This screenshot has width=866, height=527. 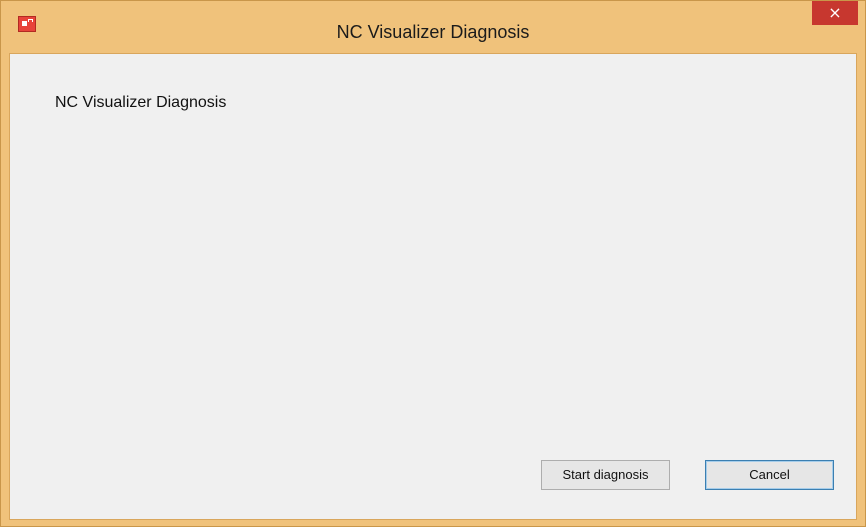 I want to click on cancel-button: Cancel, so click(x=769, y=475).